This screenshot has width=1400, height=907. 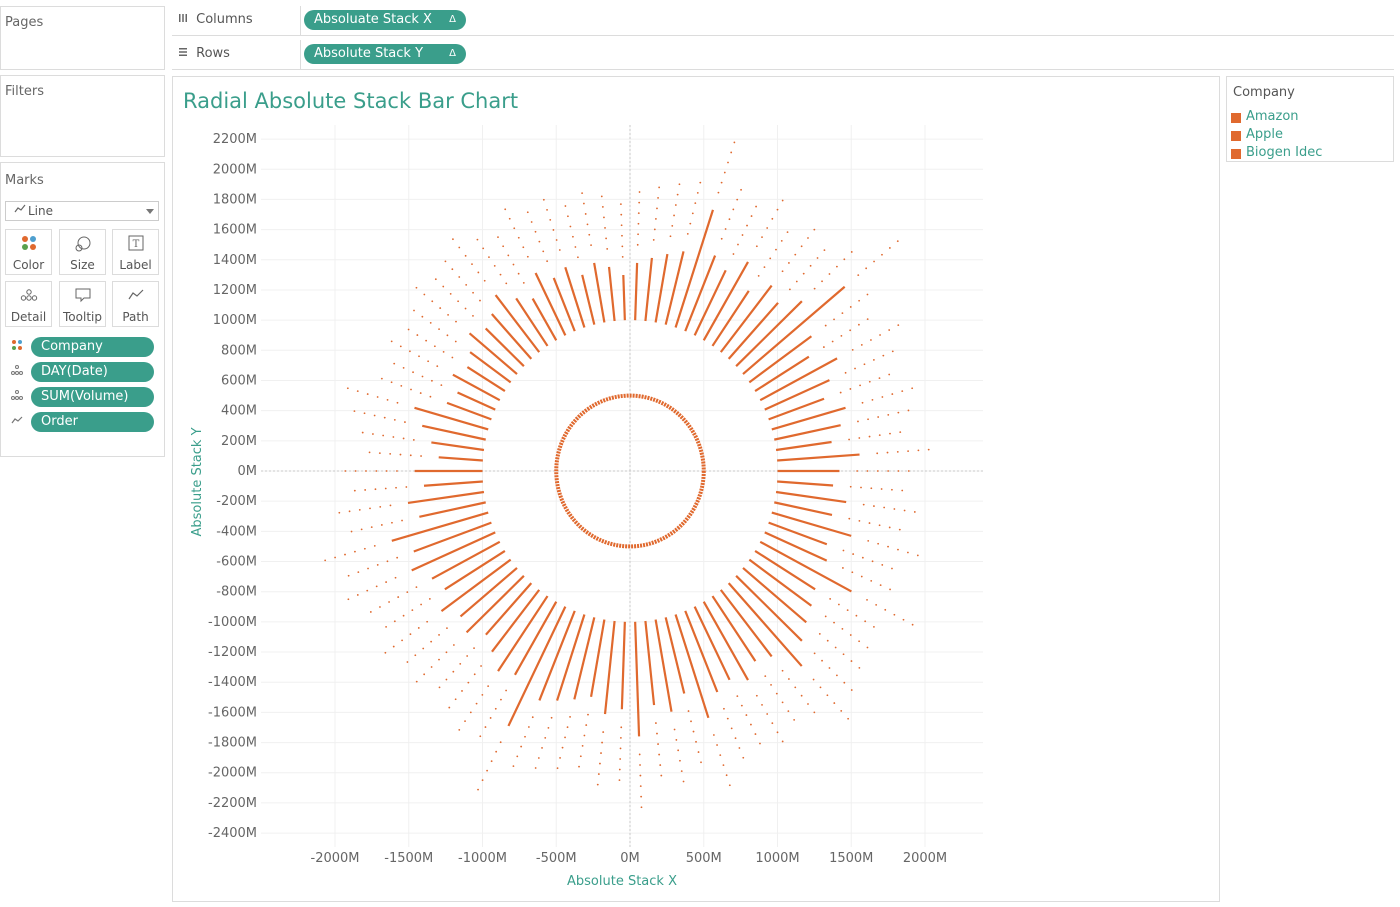 I want to click on color-legend: Company Amazon Apple Biogen Idec, so click(x=1310, y=119).